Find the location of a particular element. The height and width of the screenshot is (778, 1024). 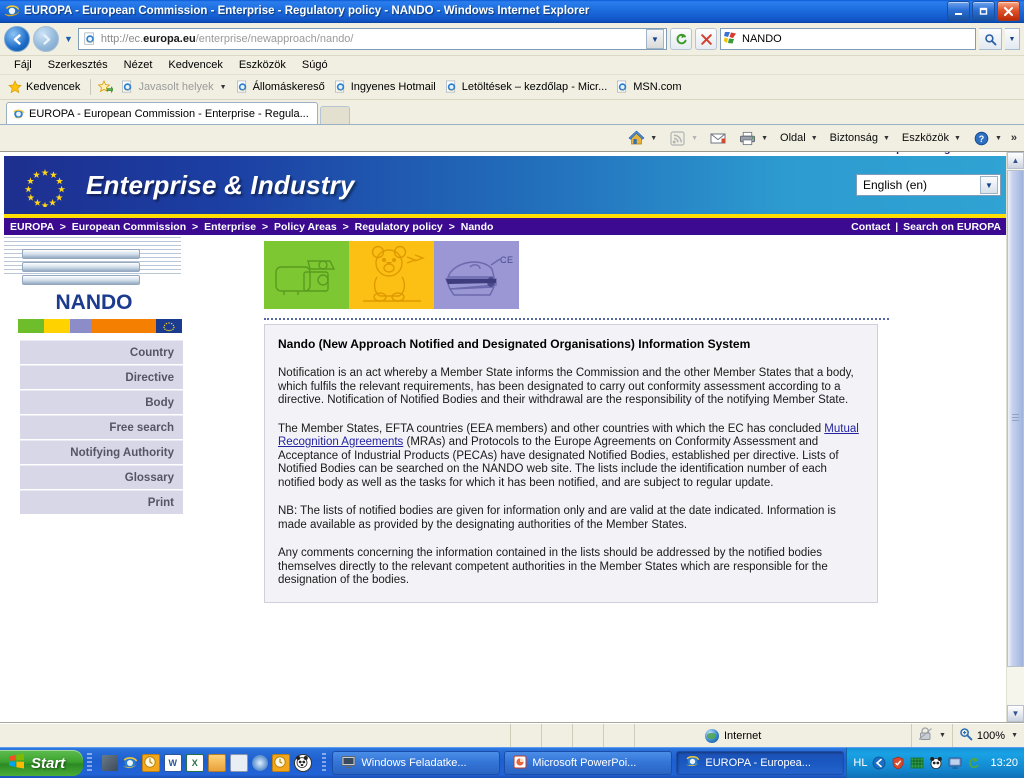

favorites-item-suggested-sites: Javasolt helyek ▼ is located at coordinates (175, 87).